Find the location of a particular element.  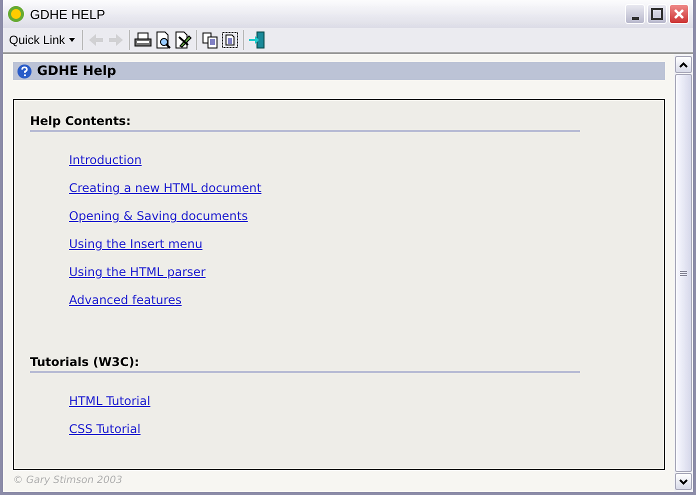

copyright-text: © Gary Stimson 2003 is located at coordinates (68, 480).